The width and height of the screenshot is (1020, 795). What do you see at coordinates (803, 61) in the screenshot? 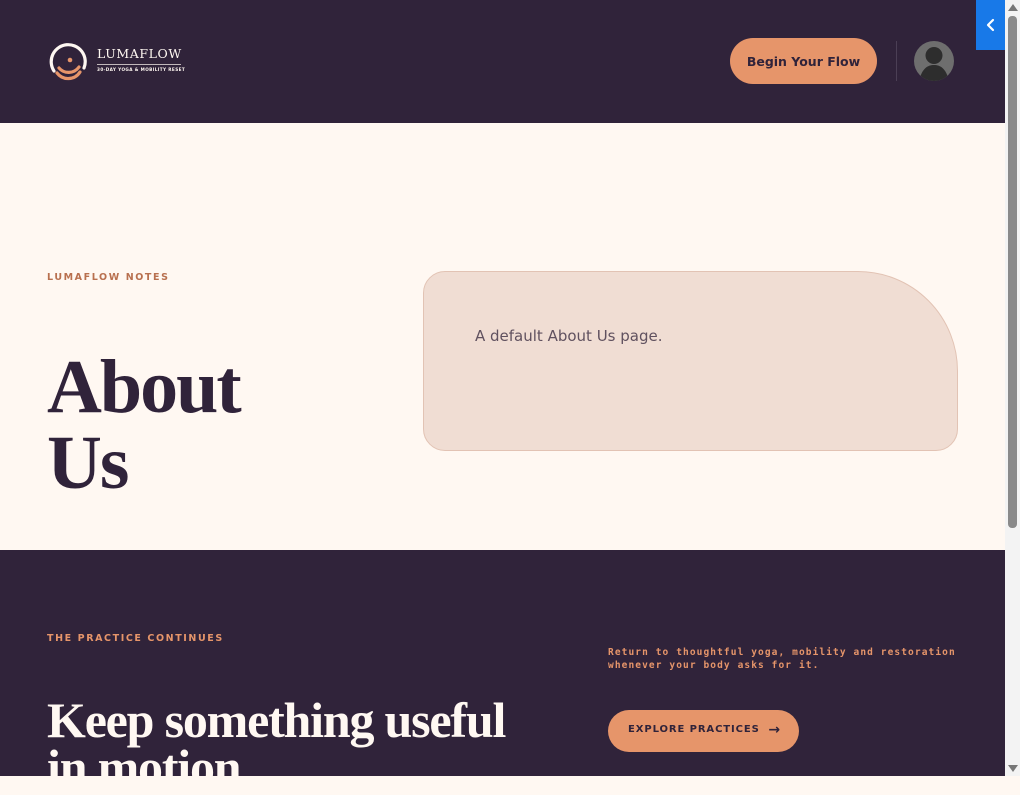
I see `begin-your-flow-button: Begin Your Flow` at bounding box center [803, 61].